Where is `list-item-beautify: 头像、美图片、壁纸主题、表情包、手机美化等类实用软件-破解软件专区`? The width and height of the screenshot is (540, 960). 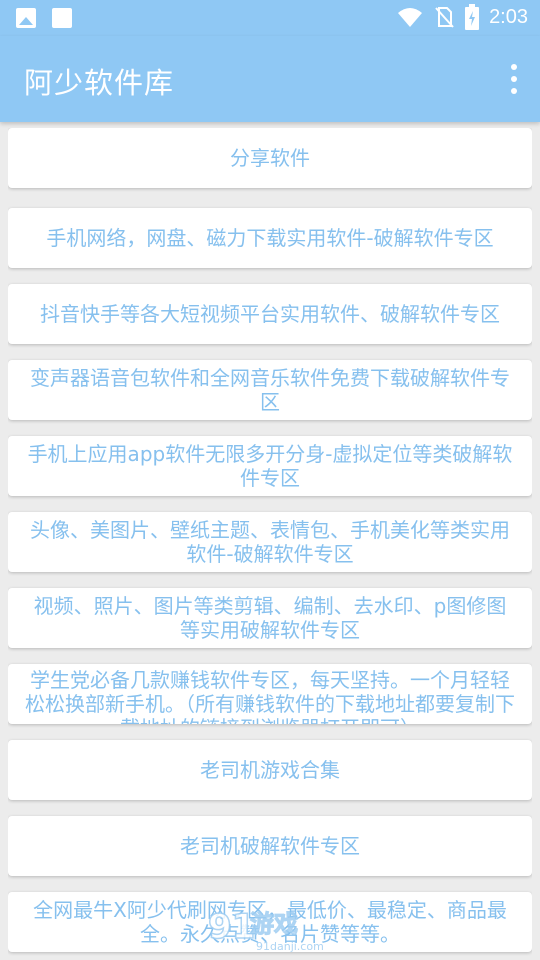
list-item-beautify: 头像、美图片、壁纸主题、表情包、手机美化等类实用软件-破解软件专区 is located at coordinates (270, 542).